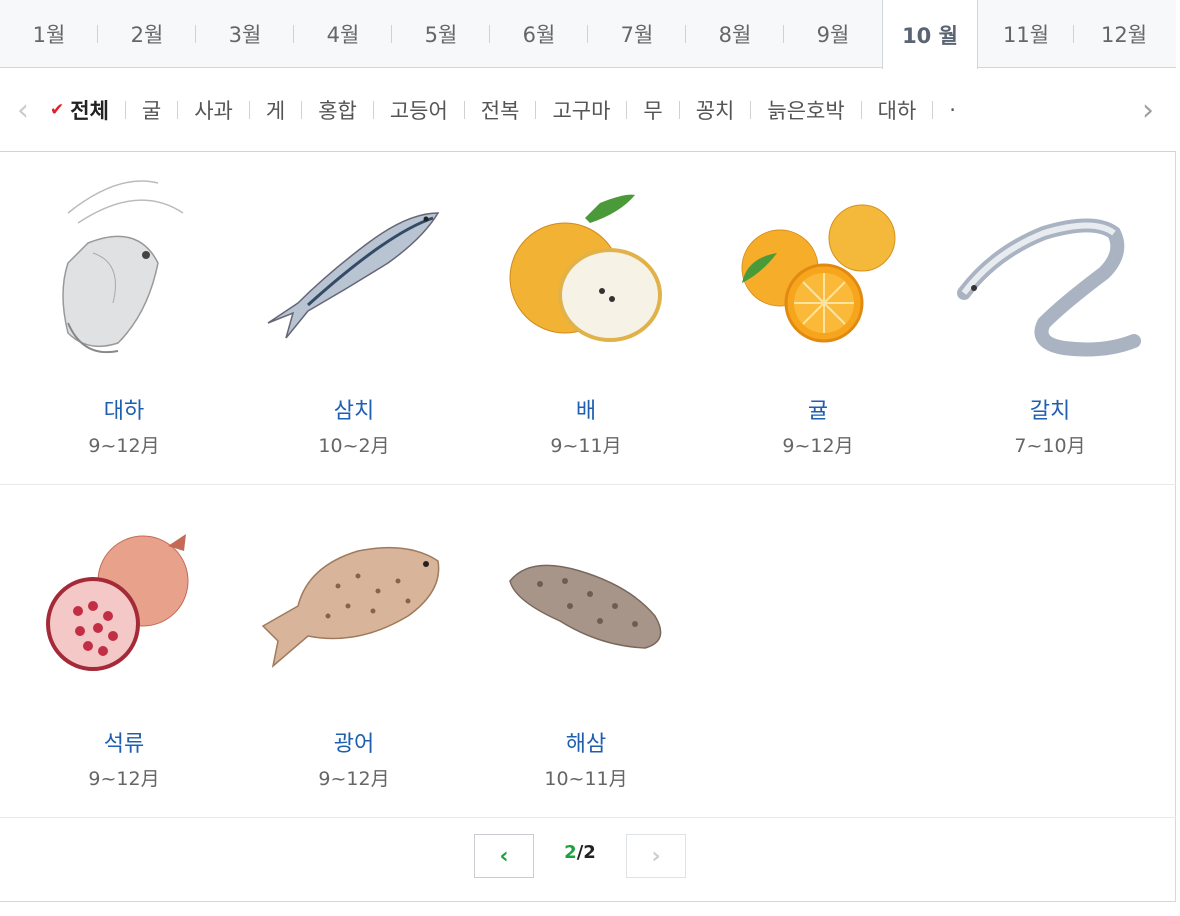 This screenshot has height=916, width=1180. I want to click on tab-month-4: 4월, so click(343, 33).